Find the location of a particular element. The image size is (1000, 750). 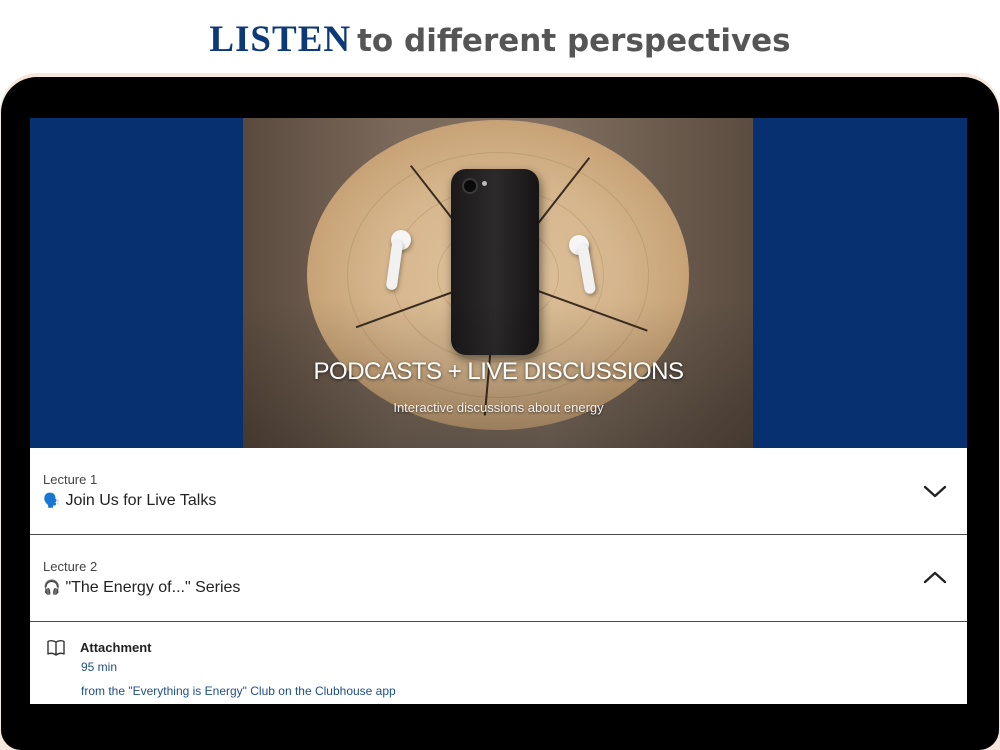

lecture-1-title-text: Join Us for Live Talks is located at coordinates (141, 500).